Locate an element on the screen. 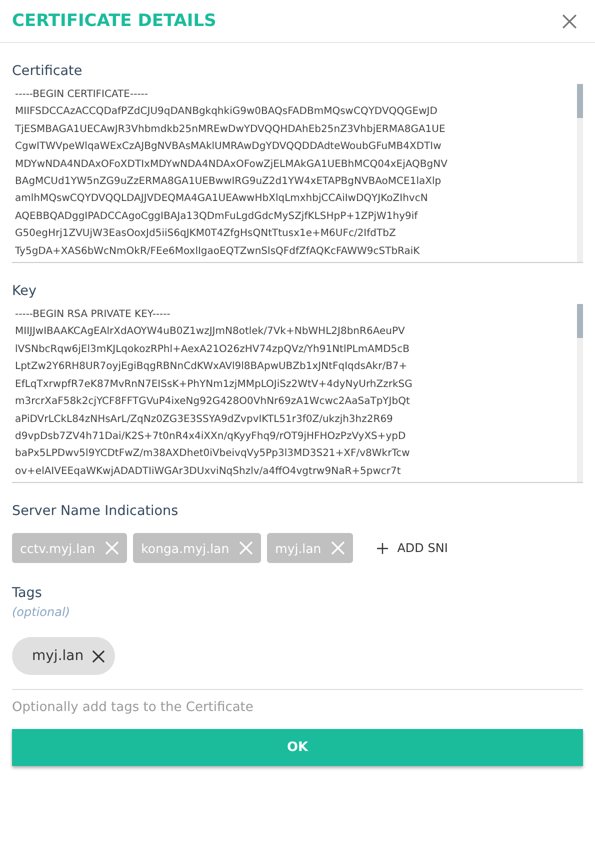  close-icon is located at coordinates (569, 21).